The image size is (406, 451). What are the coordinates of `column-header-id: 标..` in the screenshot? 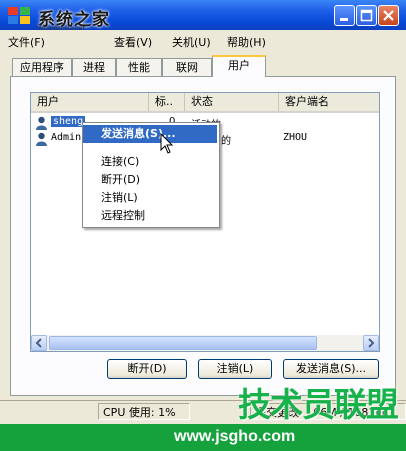 It's located at (167, 102).